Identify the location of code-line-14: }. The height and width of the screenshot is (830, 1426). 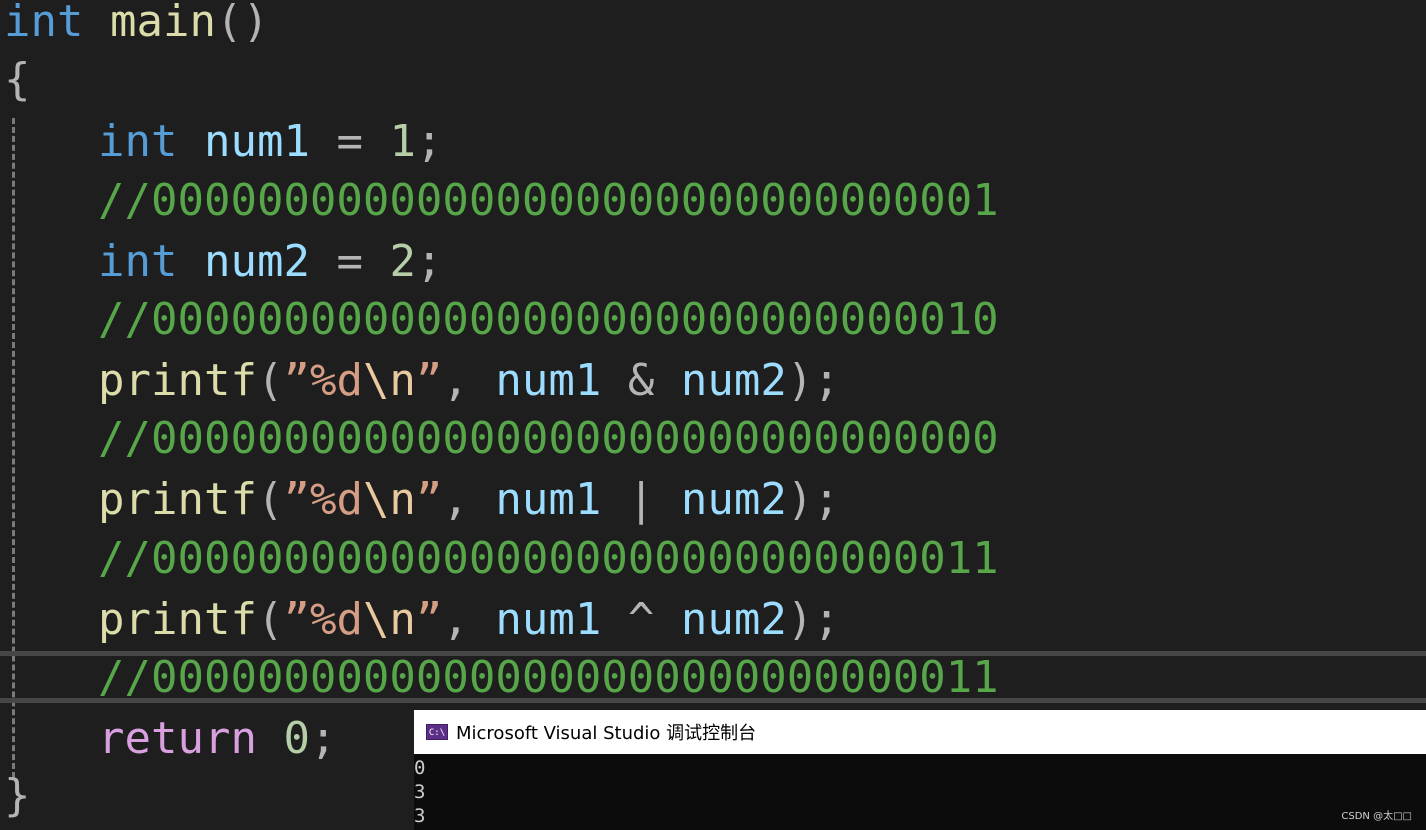
(17, 796).